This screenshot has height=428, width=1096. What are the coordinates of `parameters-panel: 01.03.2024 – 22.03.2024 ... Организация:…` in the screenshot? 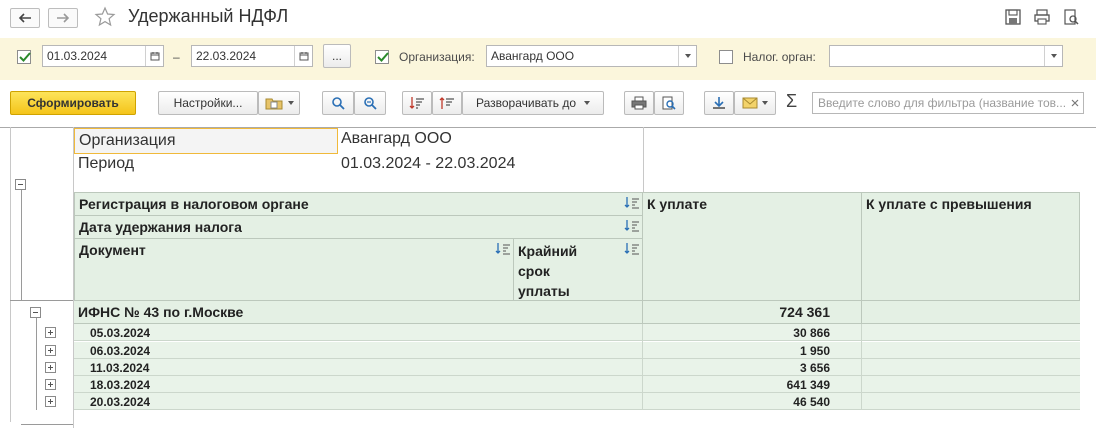 It's located at (548, 59).